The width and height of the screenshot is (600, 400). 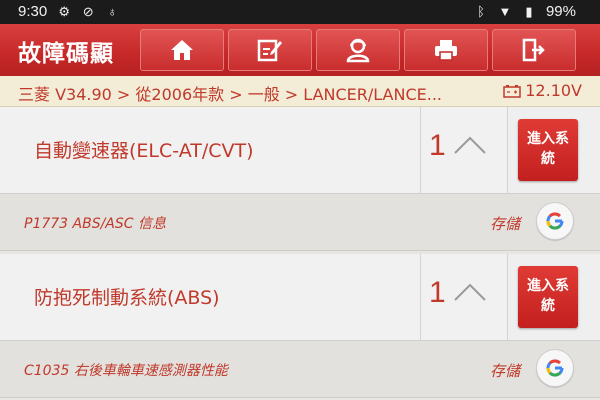 I want to click on home-icon, so click(x=182, y=50).